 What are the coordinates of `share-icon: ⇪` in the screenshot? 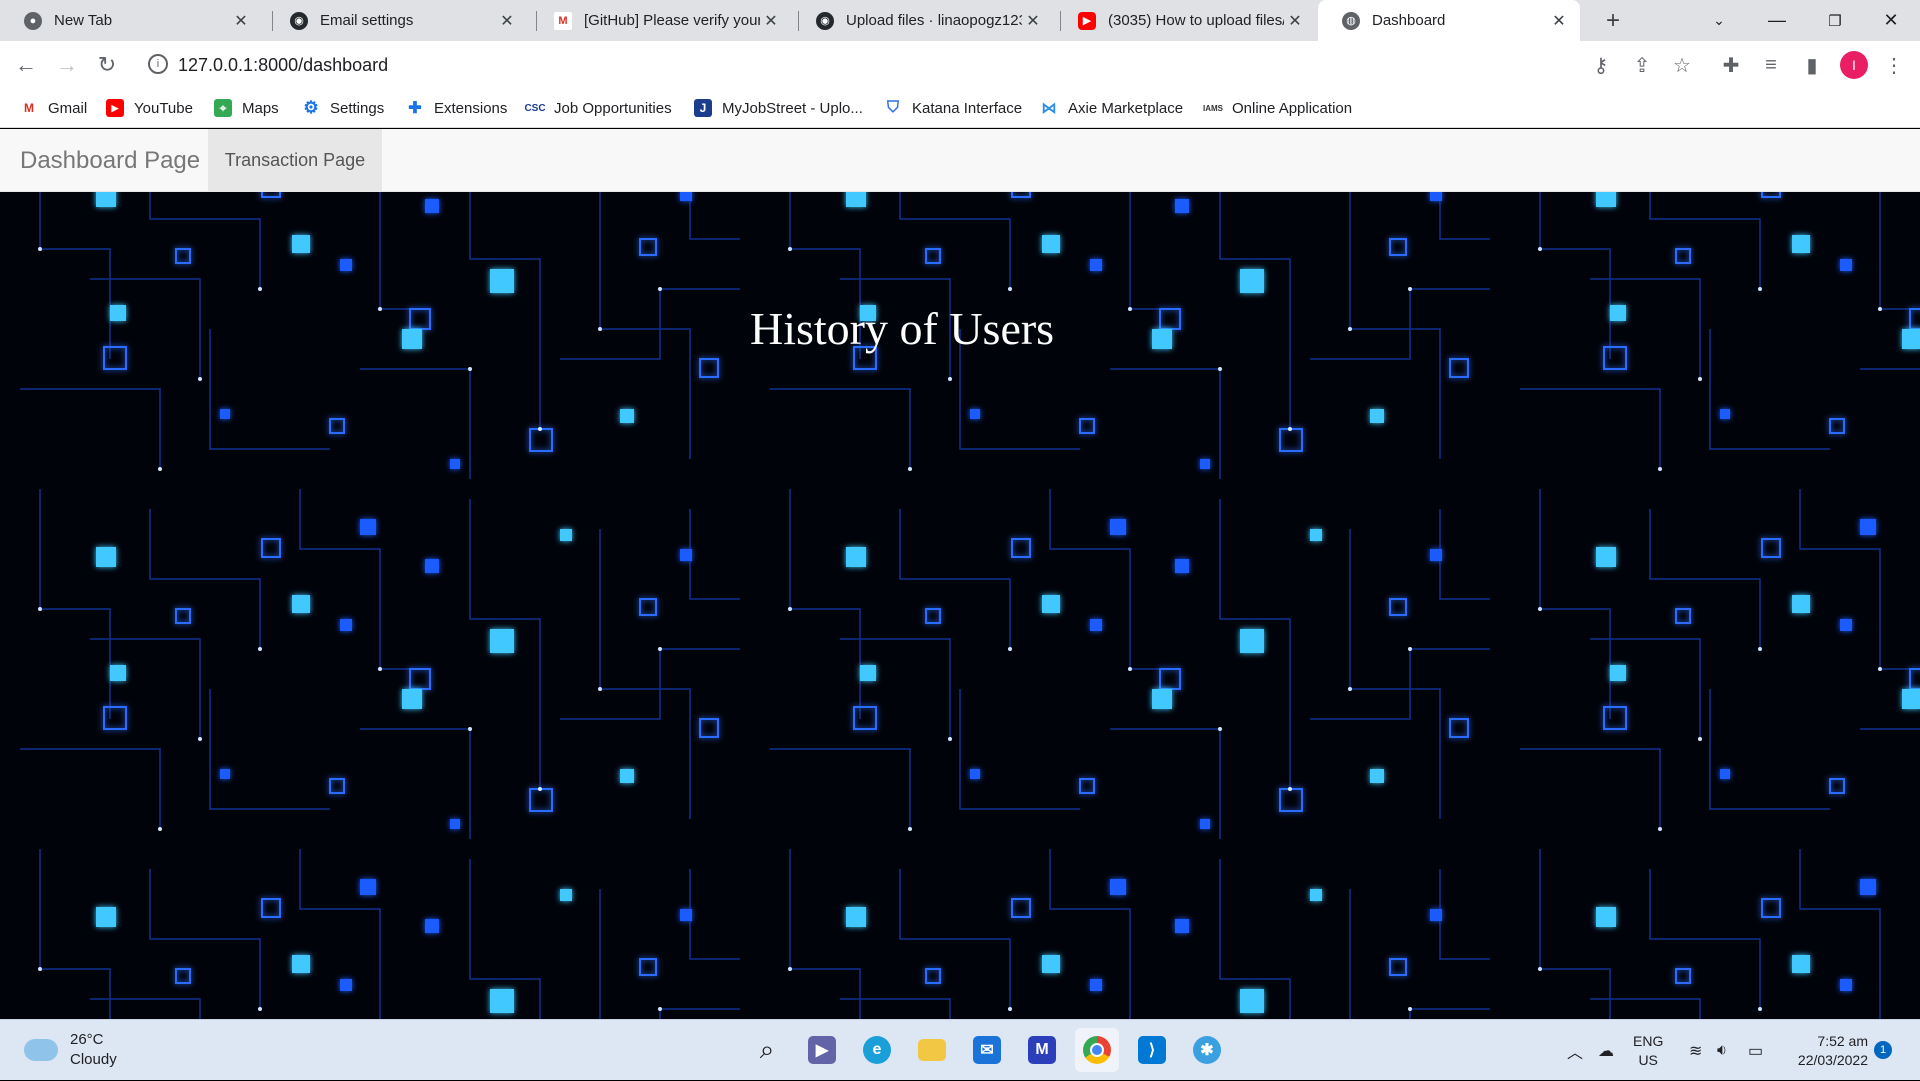 It's located at (1642, 65).